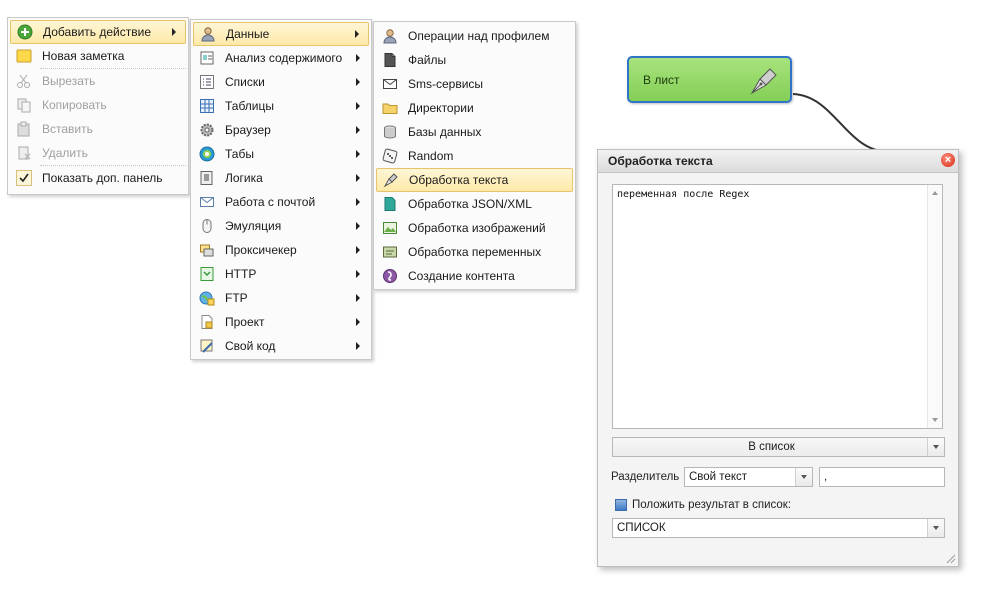  Describe the element at coordinates (645, 477) in the screenshot. I see `separator-label: Разделитель` at that location.